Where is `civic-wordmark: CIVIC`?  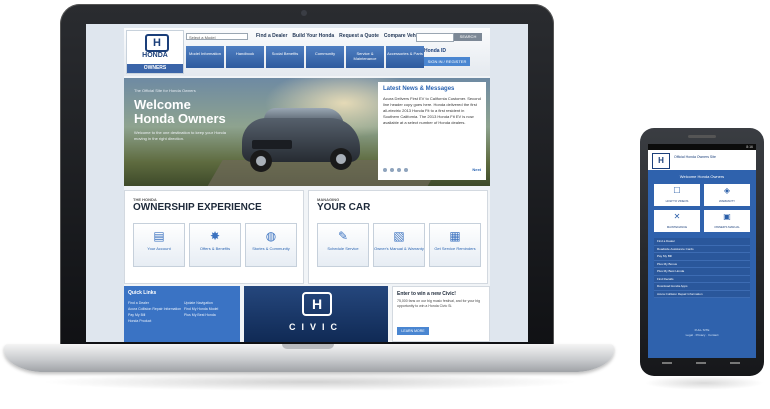
civic-wordmark: CIVIC is located at coordinates (315, 327).